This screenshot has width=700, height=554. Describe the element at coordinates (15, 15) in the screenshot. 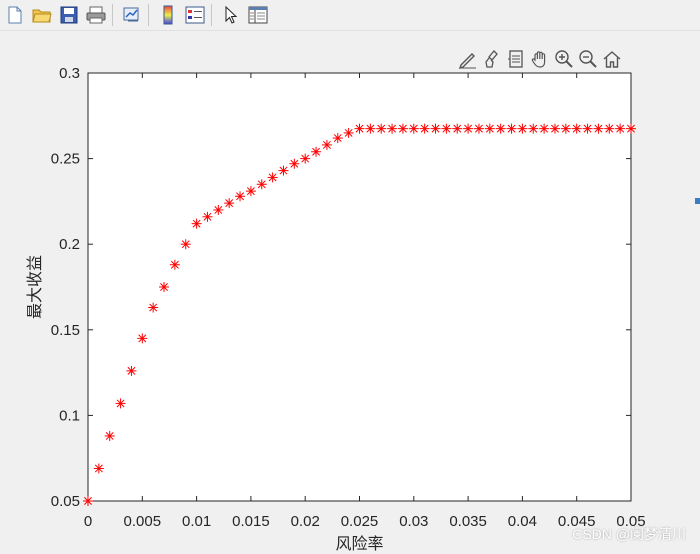

I see `new-figure-icon` at that location.